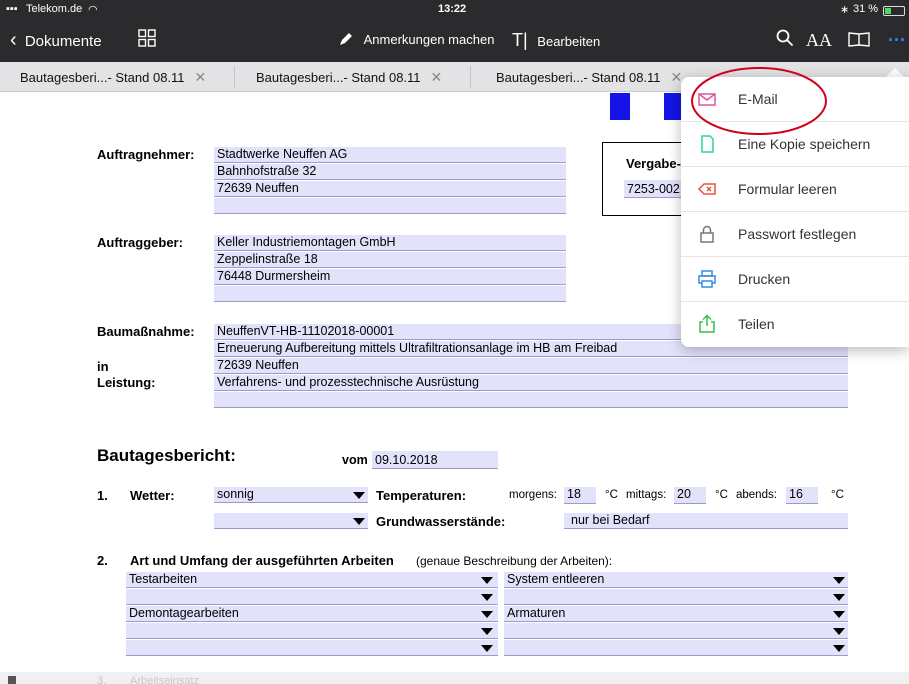 This screenshot has height=684, width=909. I want to click on work-value: System entleeren, so click(556, 579).